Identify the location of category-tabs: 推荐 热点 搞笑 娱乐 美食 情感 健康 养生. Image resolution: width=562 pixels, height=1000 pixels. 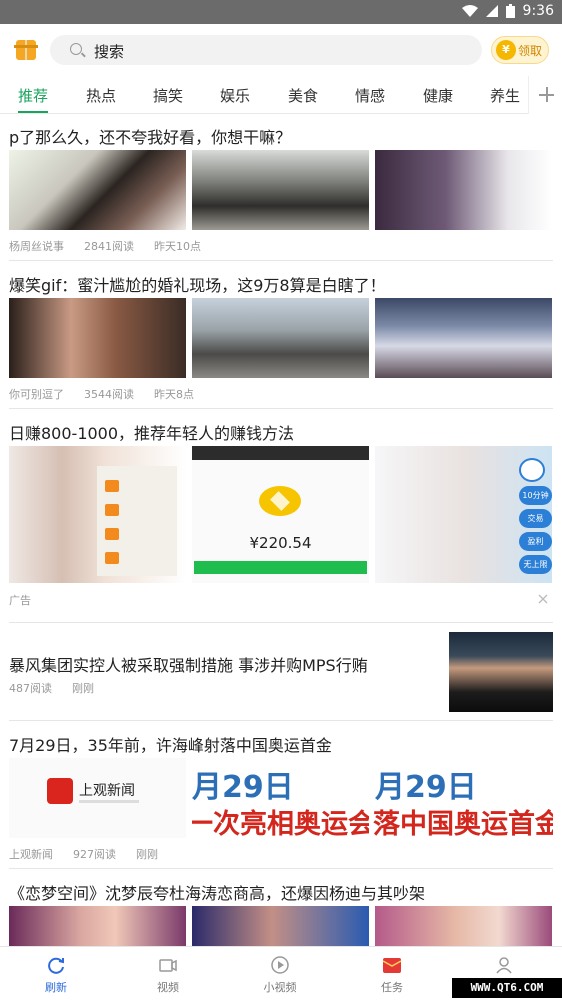
(281, 95).